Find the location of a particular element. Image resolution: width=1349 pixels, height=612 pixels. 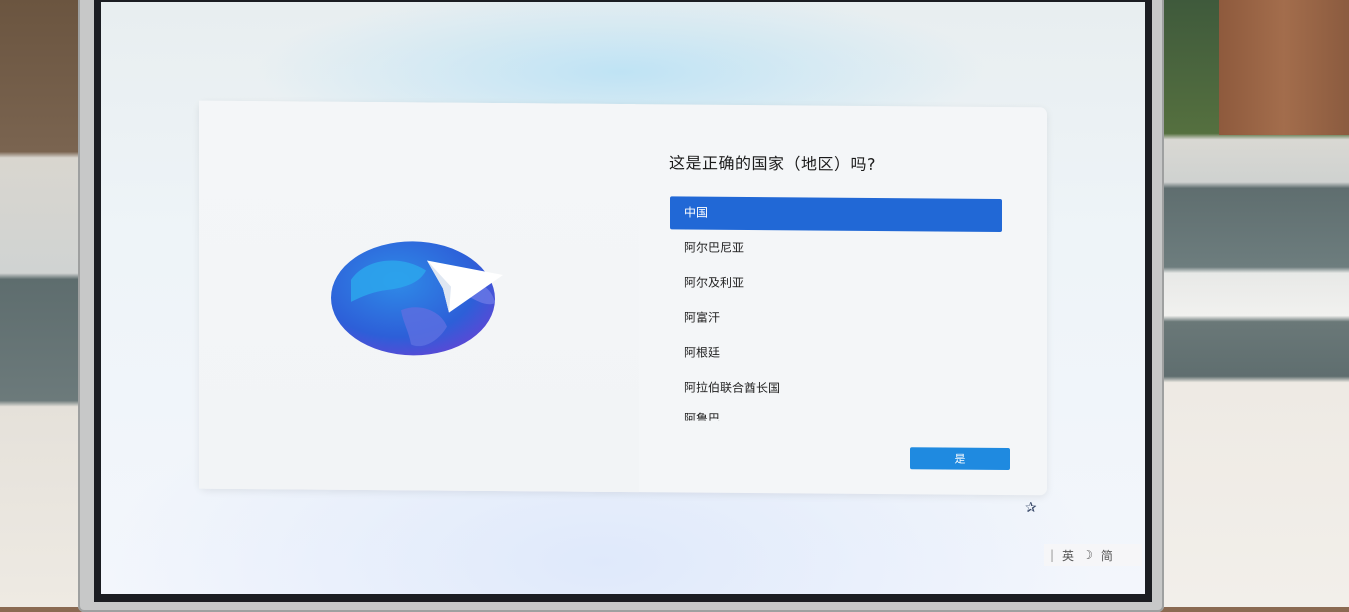

list-item-algeria: 阿尔及利亚 is located at coordinates (836, 284).